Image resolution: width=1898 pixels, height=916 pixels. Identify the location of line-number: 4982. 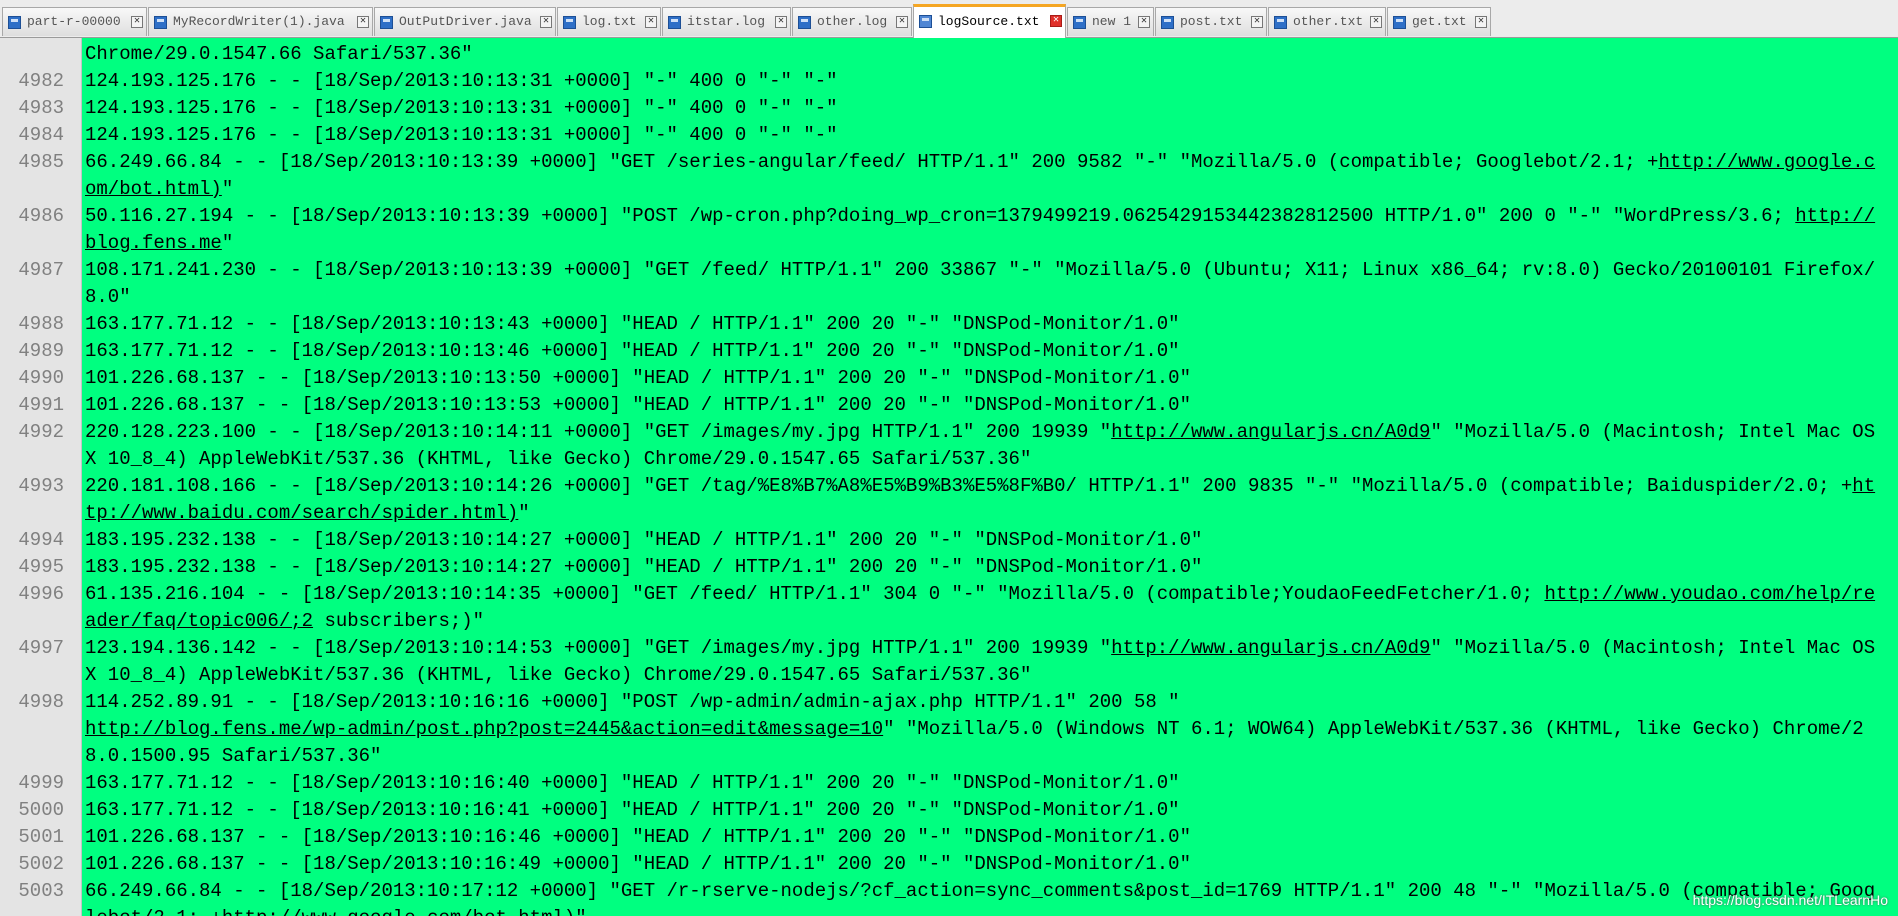
(41, 81).